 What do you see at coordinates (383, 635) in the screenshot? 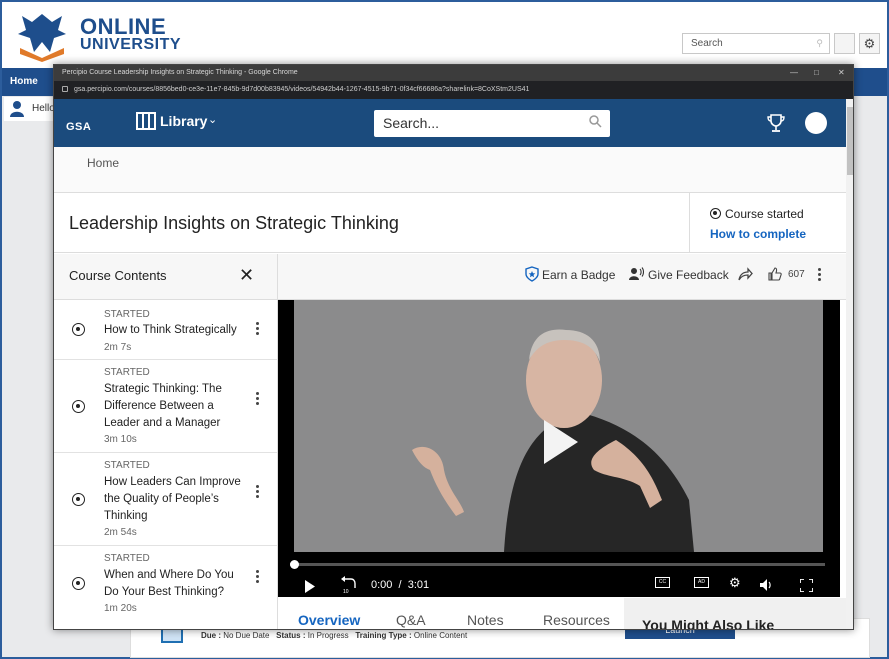
I see `type-label: Training Type :` at bounding box center [383, 635].